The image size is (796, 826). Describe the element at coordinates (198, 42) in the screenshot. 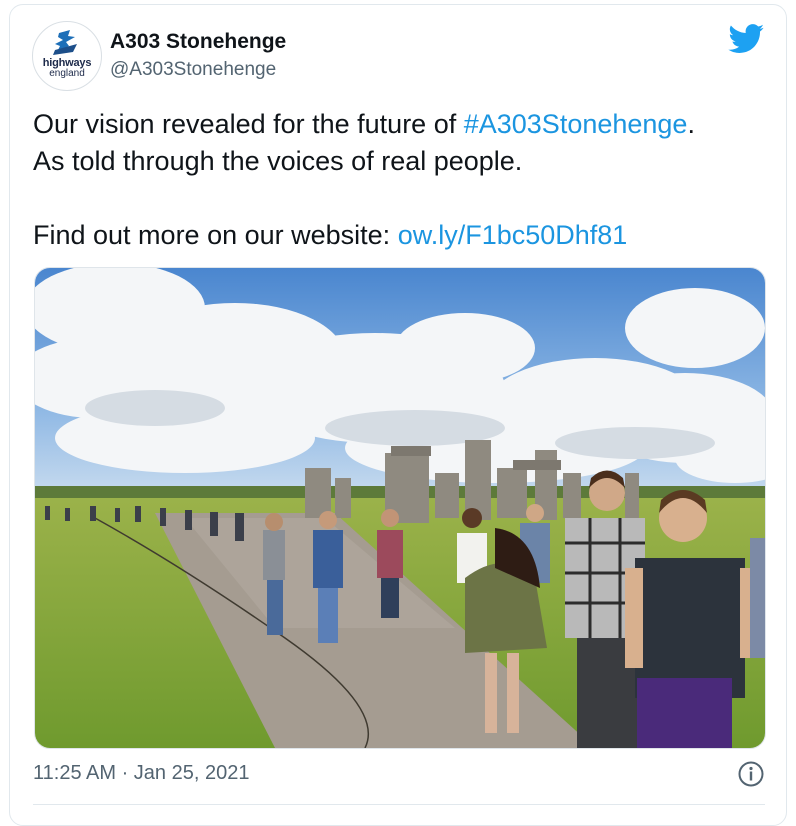

I see `account-name: A303 Stonehenge` at that location.